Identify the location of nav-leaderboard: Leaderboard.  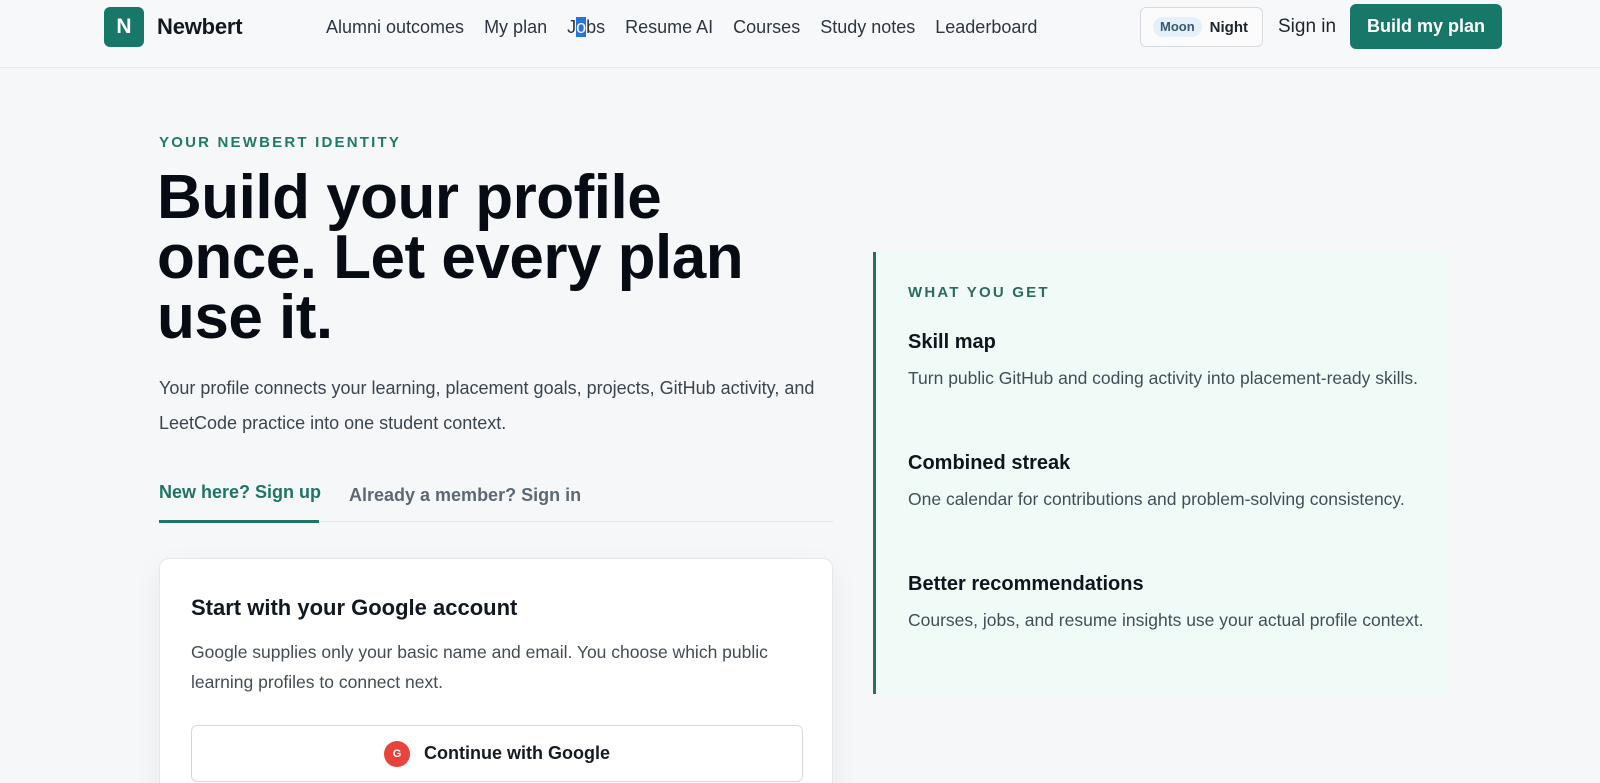
(986, 27).